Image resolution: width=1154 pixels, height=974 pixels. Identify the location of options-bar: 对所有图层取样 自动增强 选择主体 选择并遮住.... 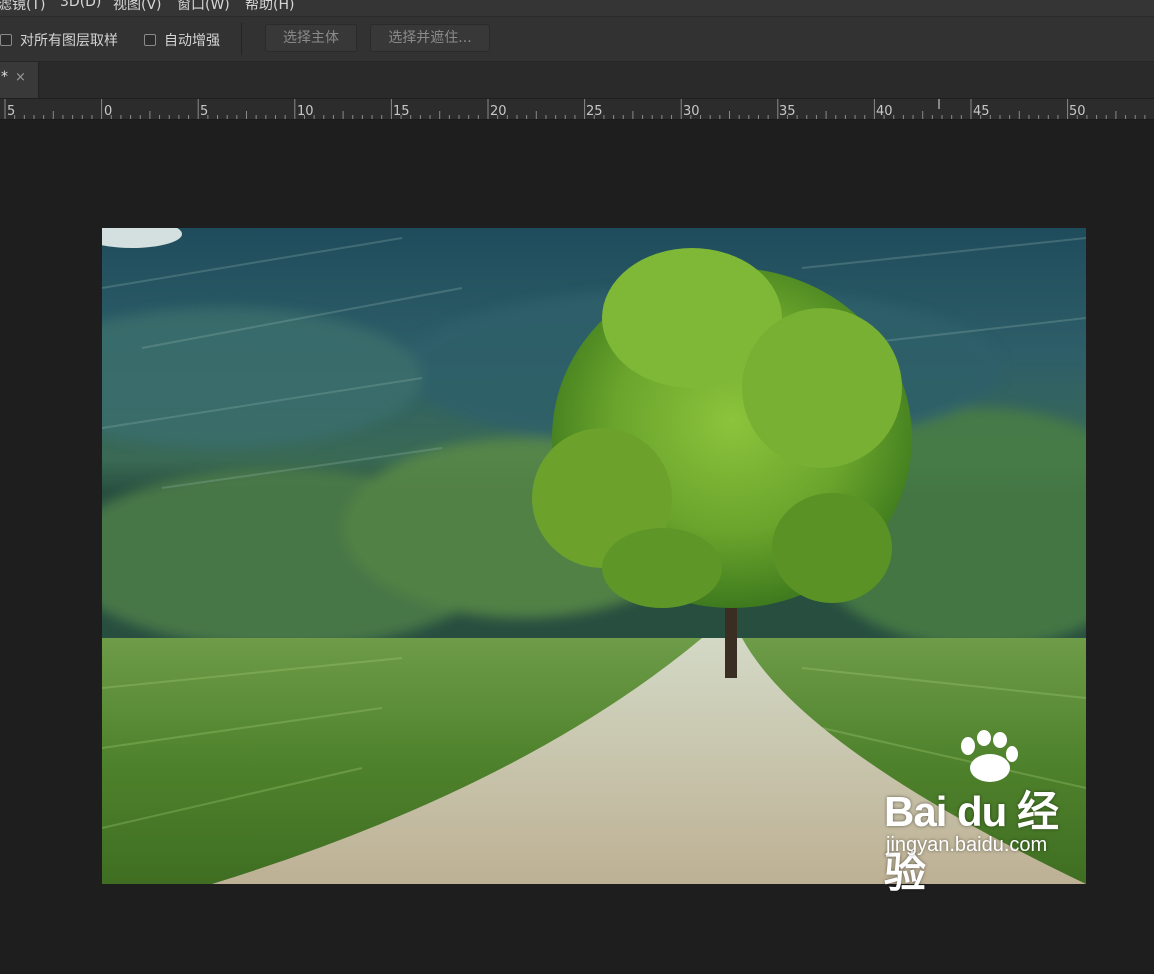
(577, 39).